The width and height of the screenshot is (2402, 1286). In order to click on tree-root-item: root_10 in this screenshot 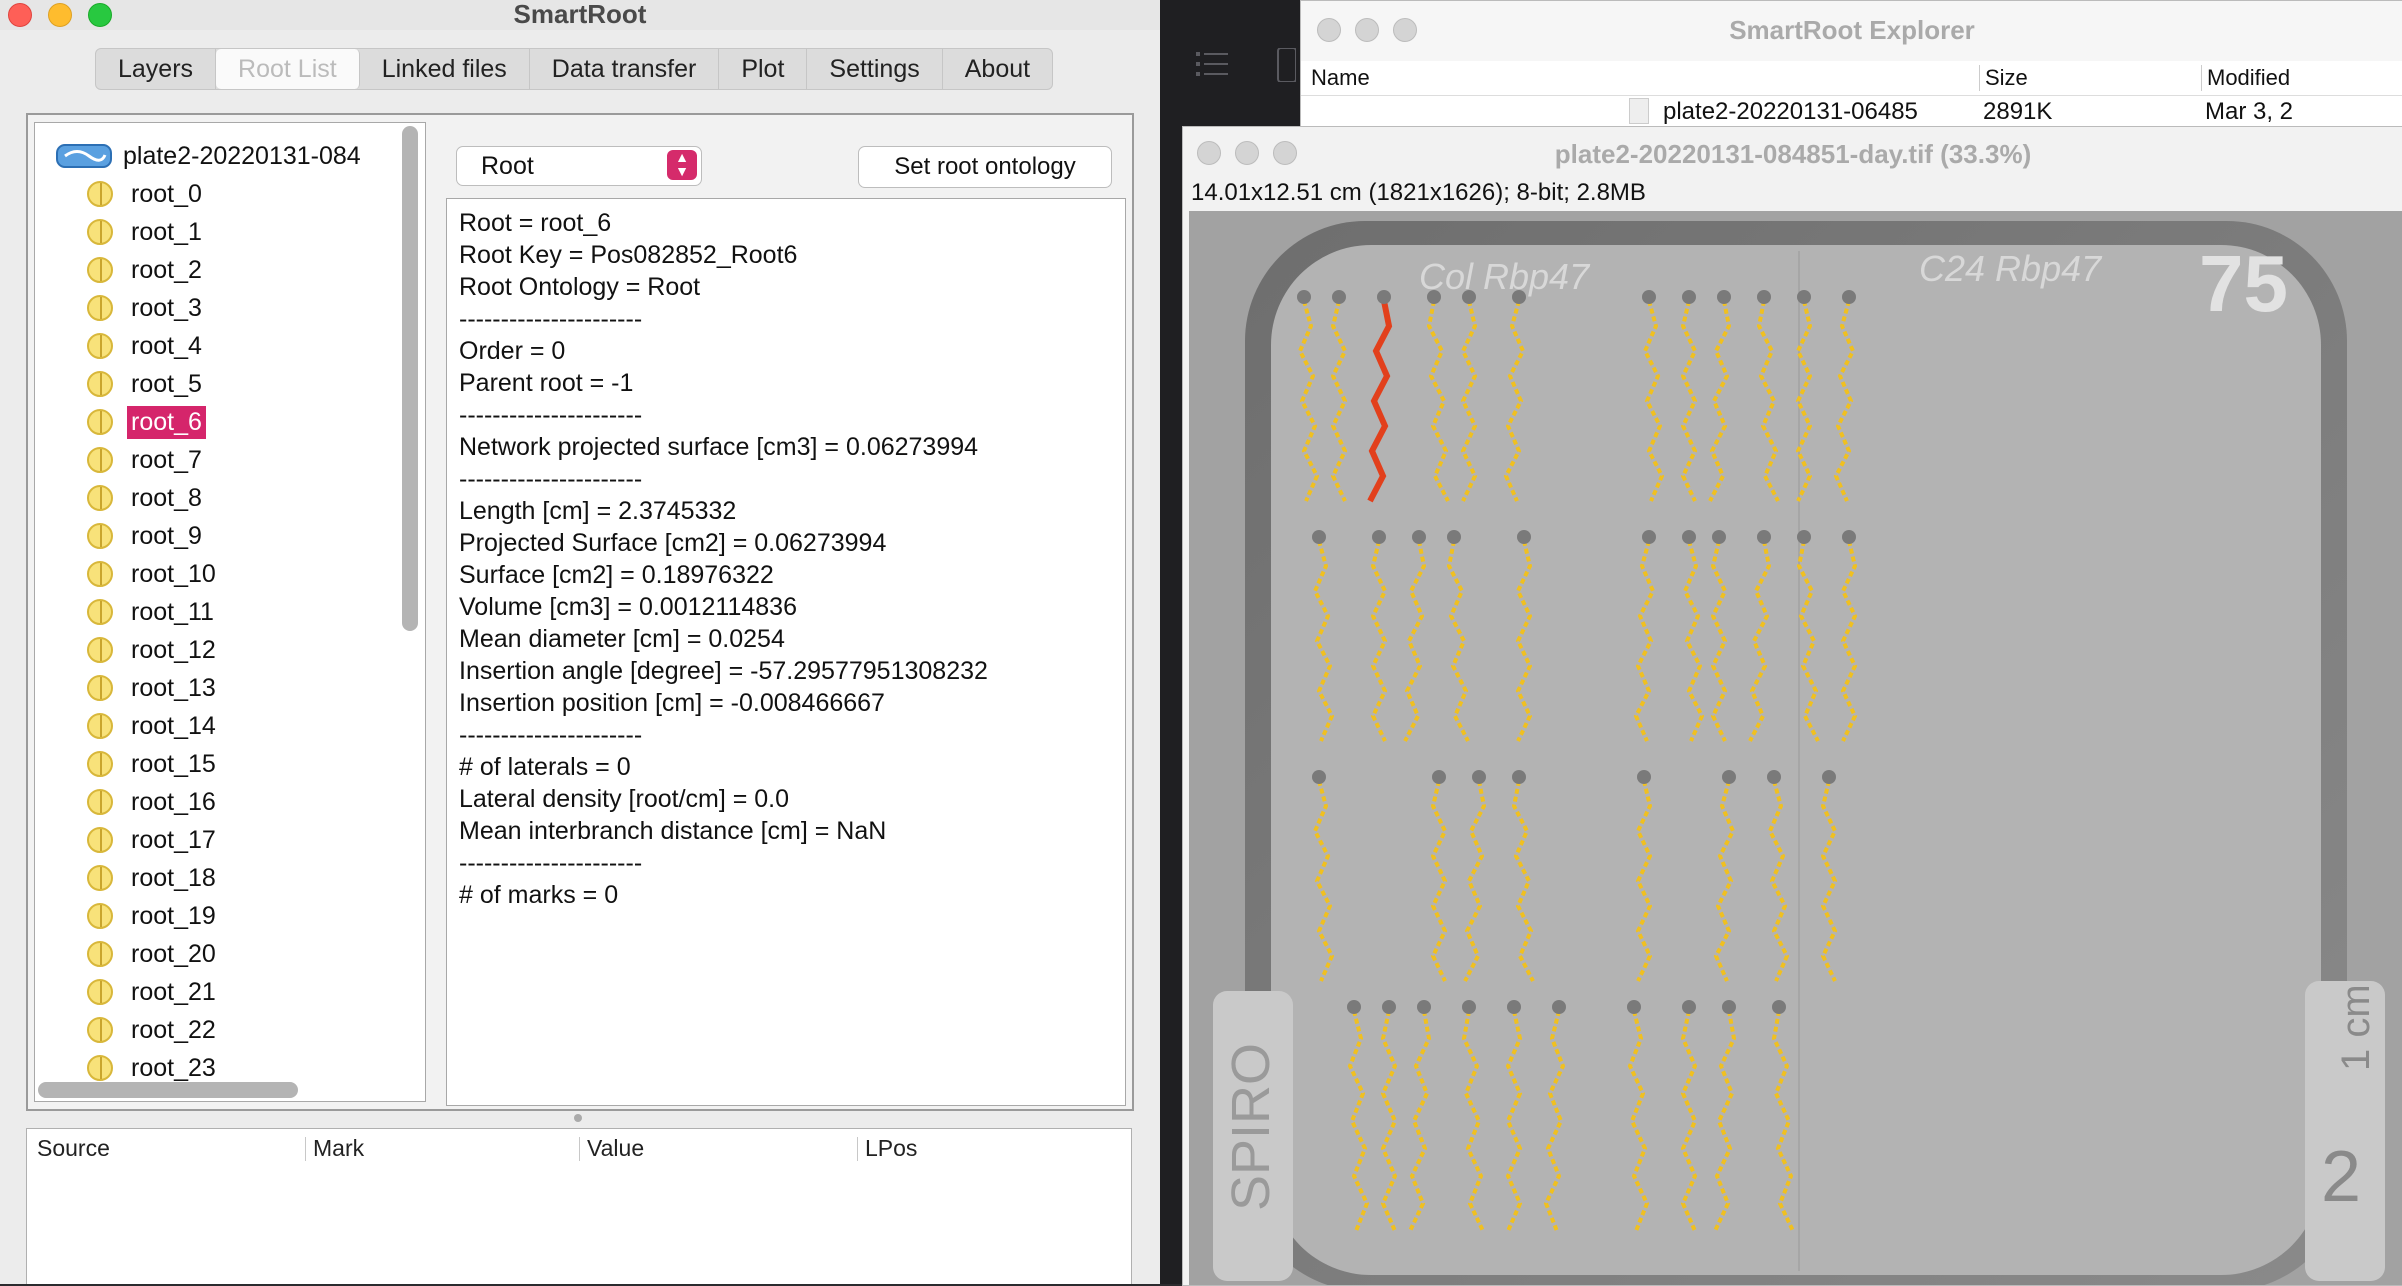, I will do `click(153, 574)`.